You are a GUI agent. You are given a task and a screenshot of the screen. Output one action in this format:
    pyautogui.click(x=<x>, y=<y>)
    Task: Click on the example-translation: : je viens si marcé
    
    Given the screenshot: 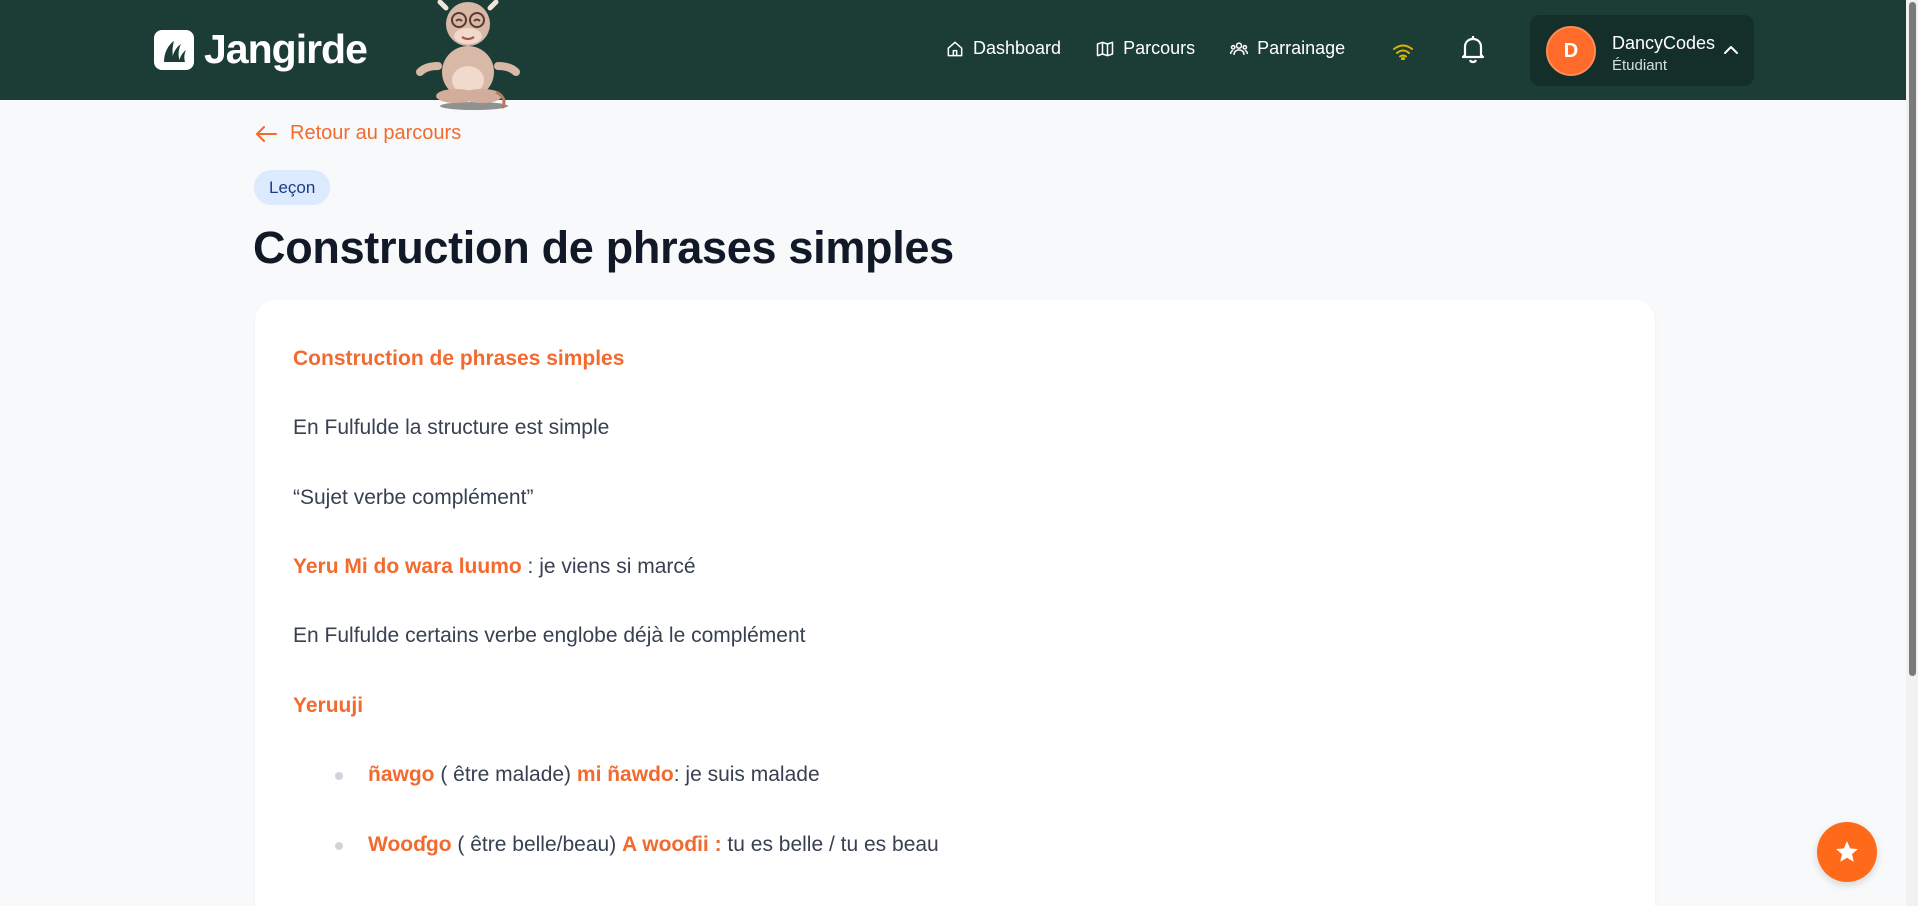 What is the action you would take?
    pyautogui.click(x=608, y=566)
    